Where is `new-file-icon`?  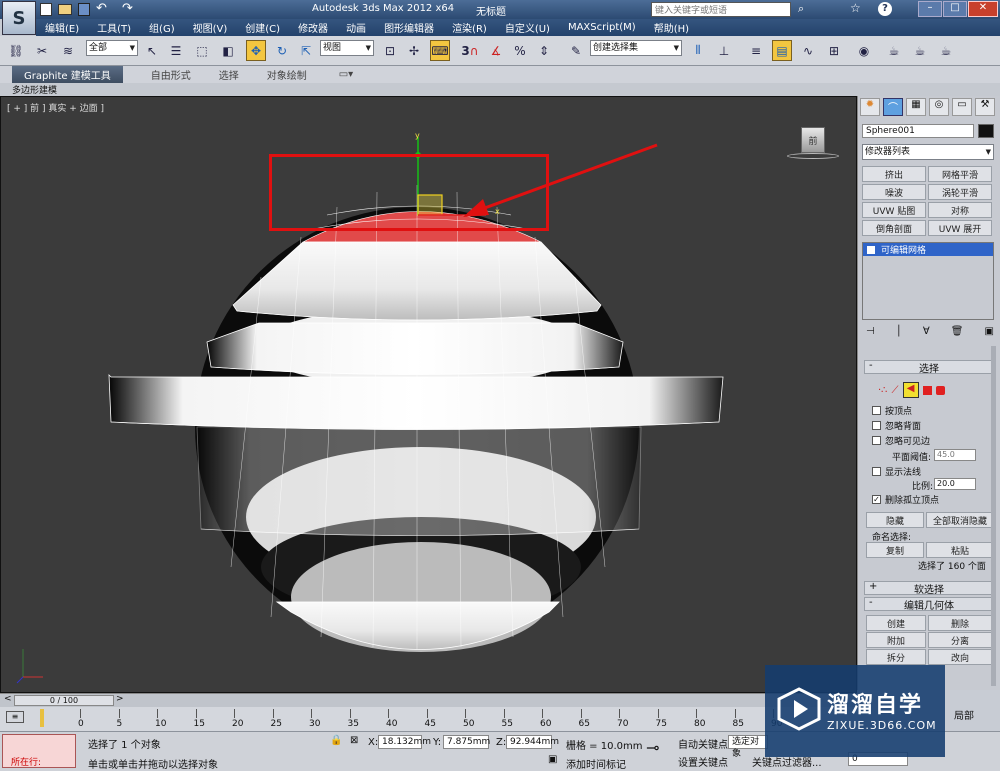
new-file-icon is located at coordinates (46, 9).